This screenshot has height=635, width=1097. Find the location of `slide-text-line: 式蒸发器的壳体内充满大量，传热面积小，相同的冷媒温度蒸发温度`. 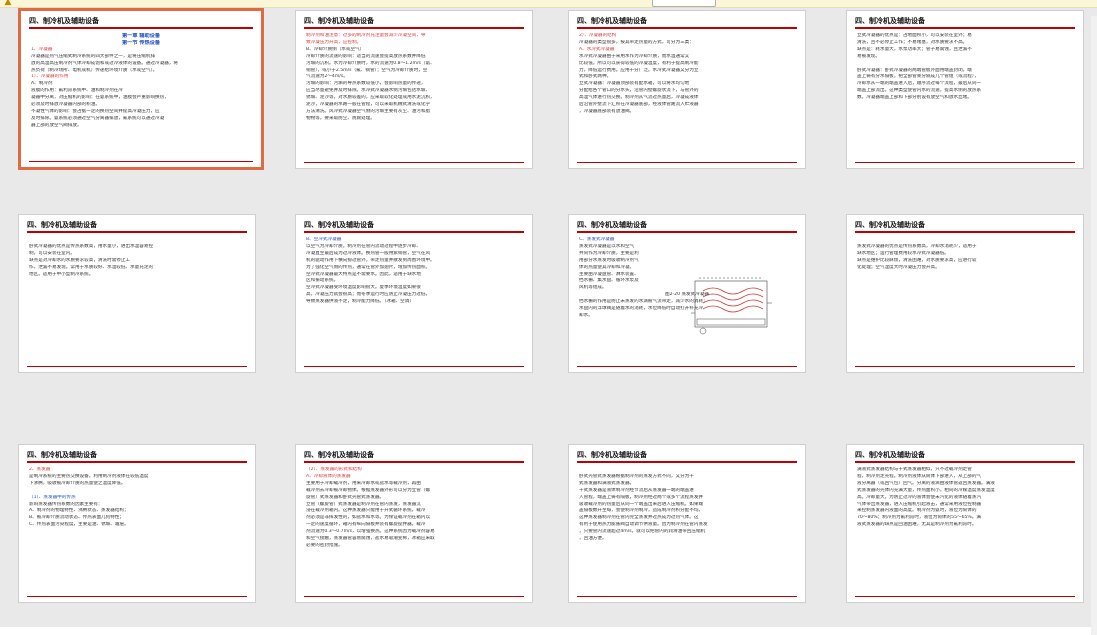

slide-text-line: 式蒸发器的壳体内充满大量，传热面积小，相同的冷媒温度蒸发温度 is located at coordinates (926, 490).